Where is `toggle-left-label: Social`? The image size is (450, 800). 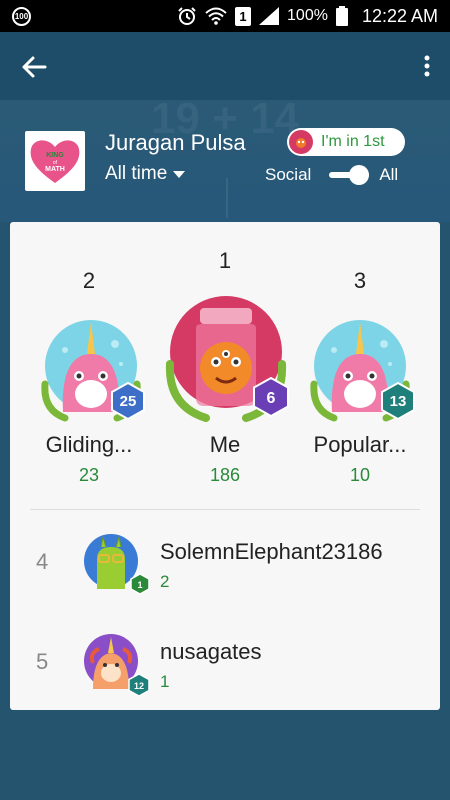
toggle-left-label: Social is located at coordinates (288, 174).